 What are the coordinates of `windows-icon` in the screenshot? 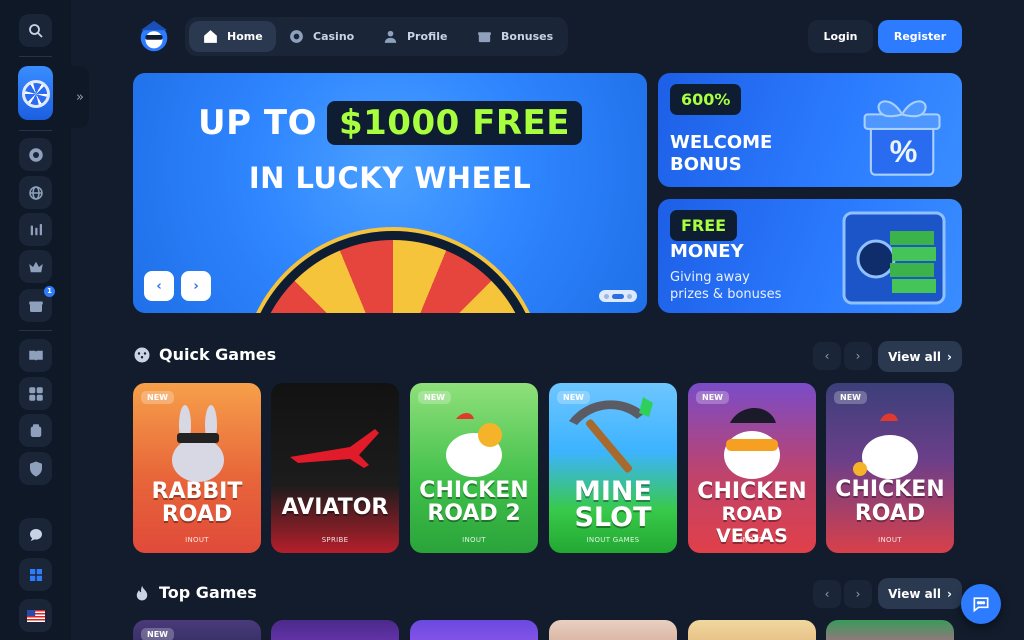 It's located at (35, 574).